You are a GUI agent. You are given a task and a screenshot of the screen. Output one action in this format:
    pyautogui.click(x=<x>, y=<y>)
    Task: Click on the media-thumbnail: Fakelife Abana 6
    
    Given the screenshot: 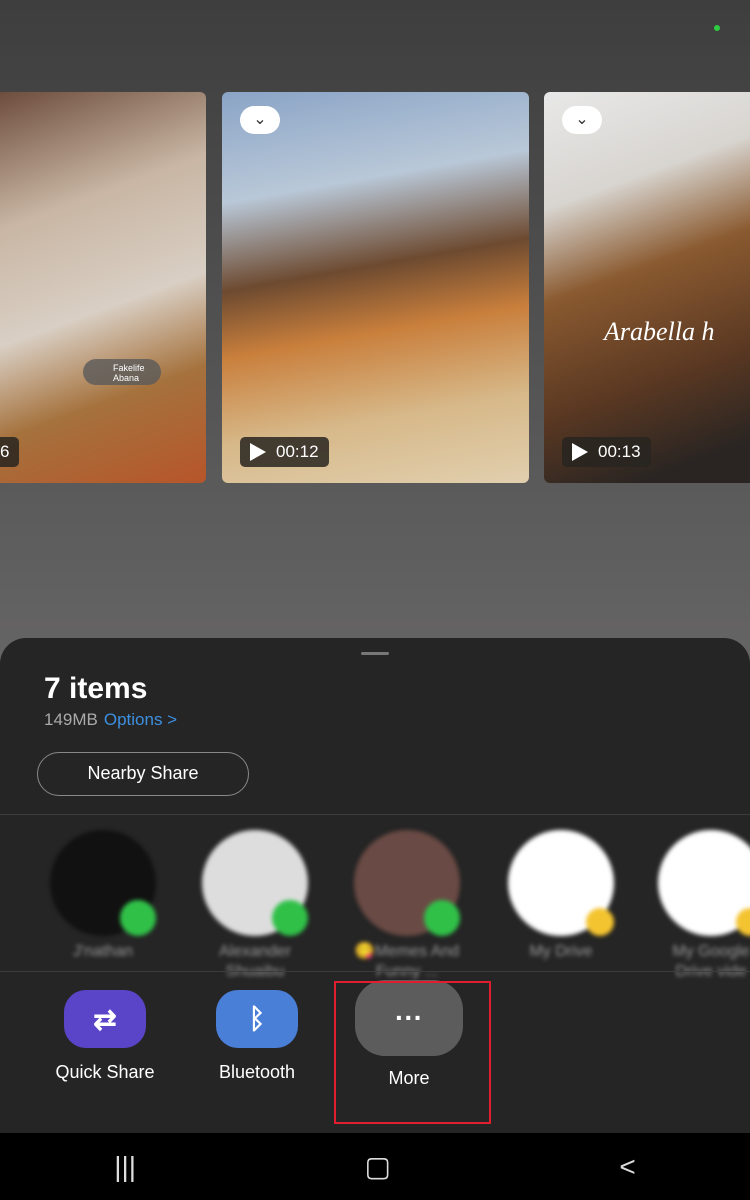 What is the action you would take?
    pyautogui.click(x=103, y=287)
    